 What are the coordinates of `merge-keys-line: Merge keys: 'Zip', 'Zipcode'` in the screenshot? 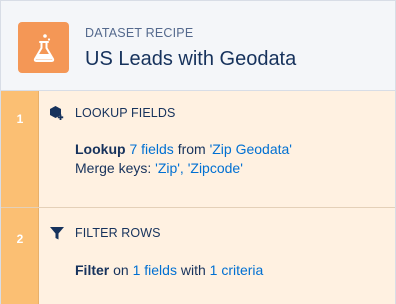 It's located at (183, 168).